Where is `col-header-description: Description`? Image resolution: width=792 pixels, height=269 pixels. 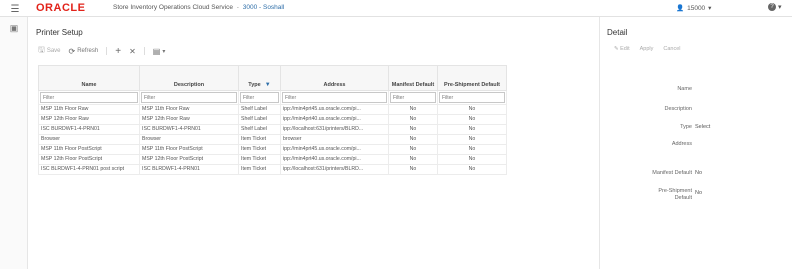
col-header-description: Description is located at coordinates (189, 78).